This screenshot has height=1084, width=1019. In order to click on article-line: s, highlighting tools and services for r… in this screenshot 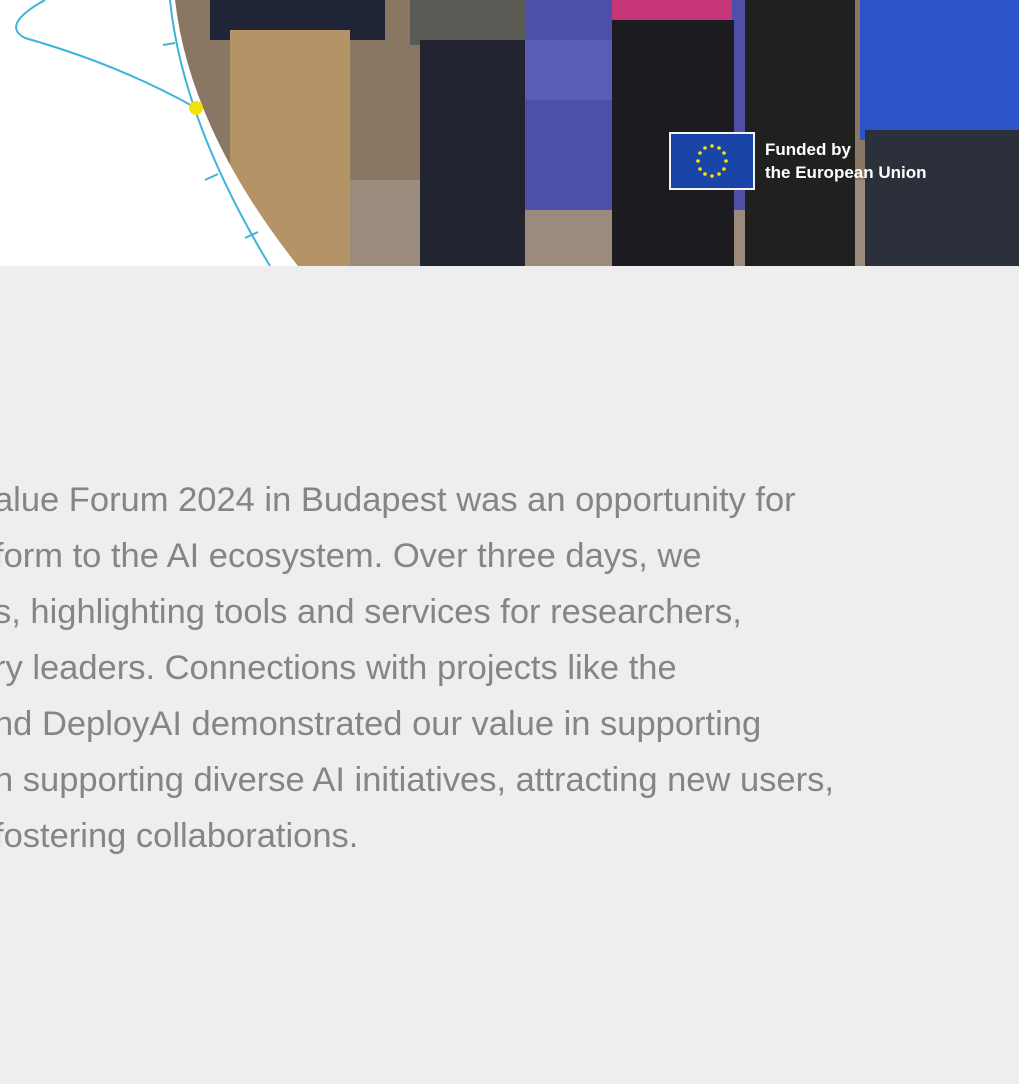, I will do `click(371, 612)`.